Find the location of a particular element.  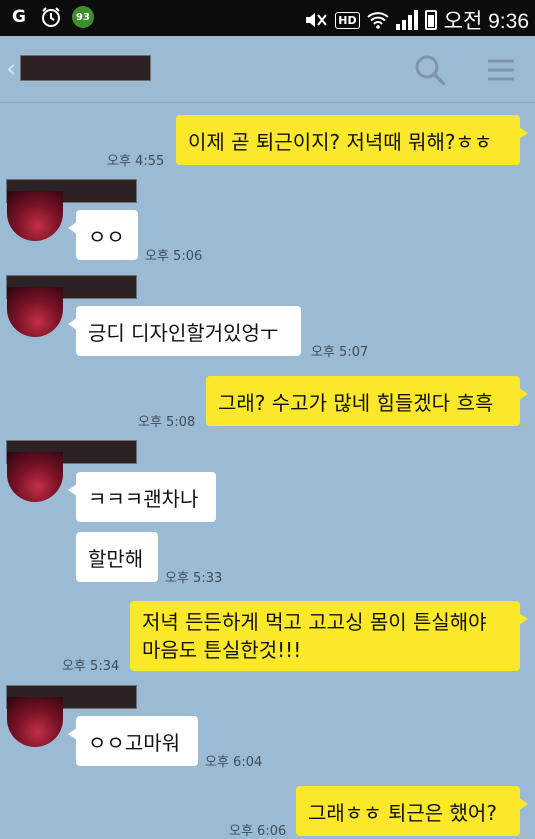

message-bubble-theirs: ㅇㅇ is located at coordinates (103, 235).